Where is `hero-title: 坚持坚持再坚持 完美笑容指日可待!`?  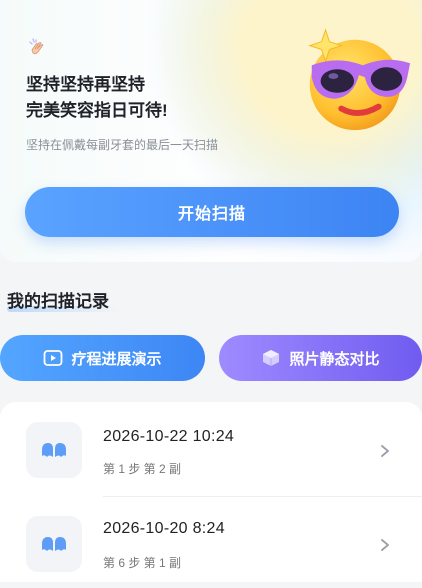
hero-title: 坚持坚持再坚持 完美笑容指日可待! is located at coordinates (131, 98).